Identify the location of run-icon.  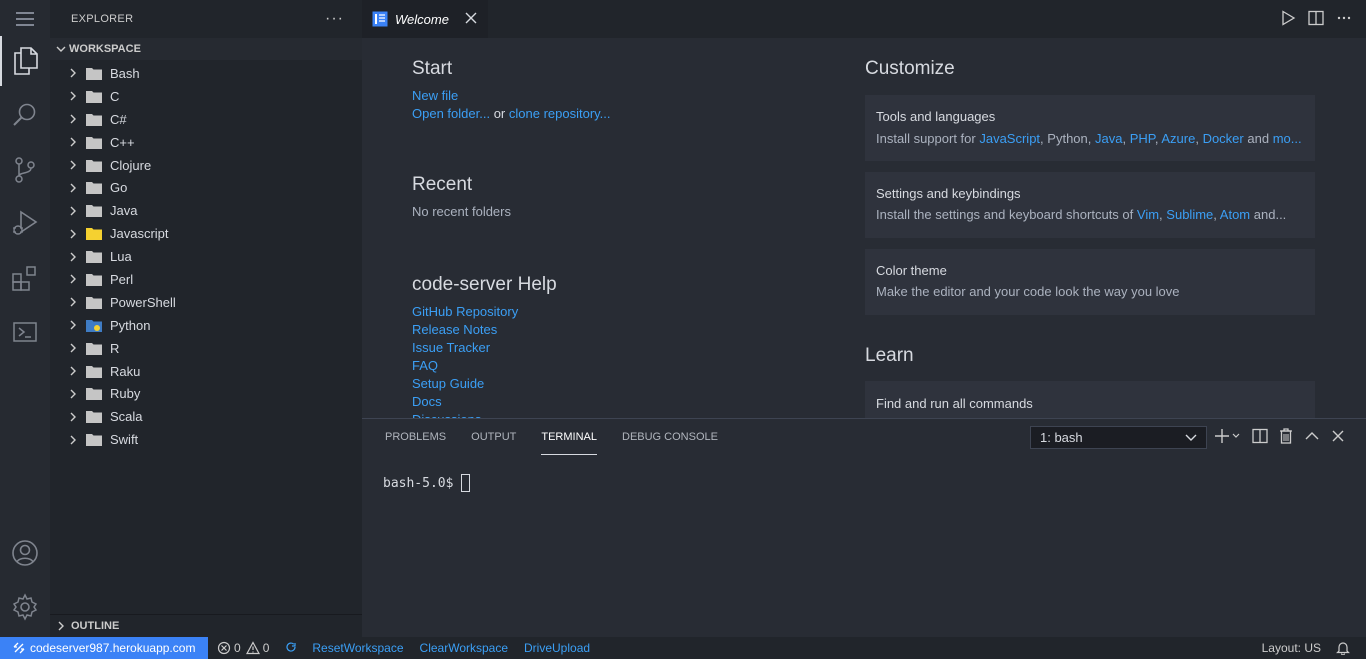
(1288, 18).